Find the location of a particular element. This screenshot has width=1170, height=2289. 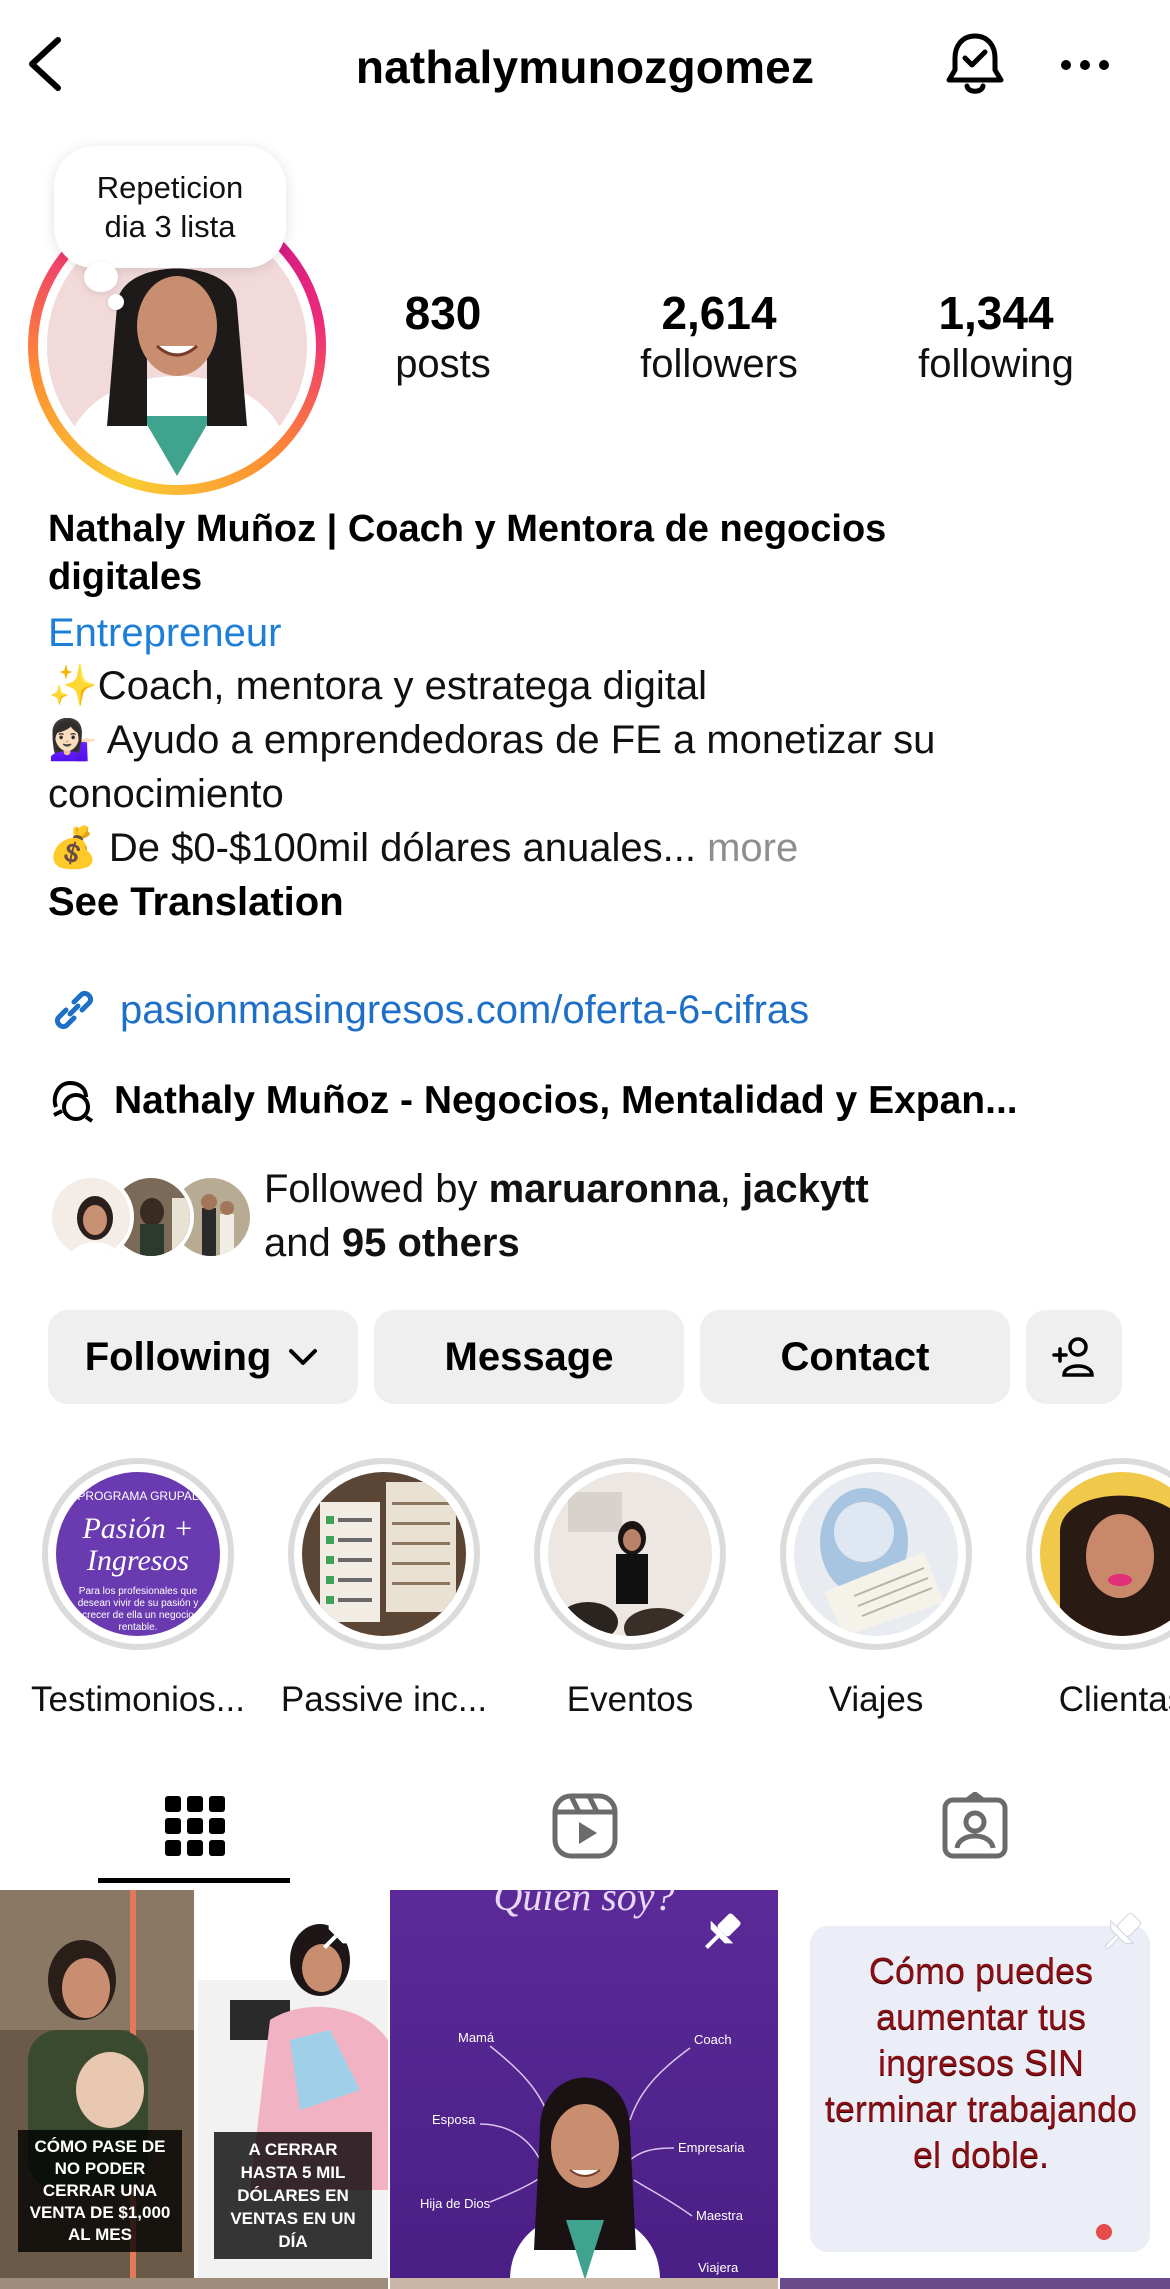

bio-line-1: ✨Coach, mentora y estratega digital is located at coordinates (378, 686).